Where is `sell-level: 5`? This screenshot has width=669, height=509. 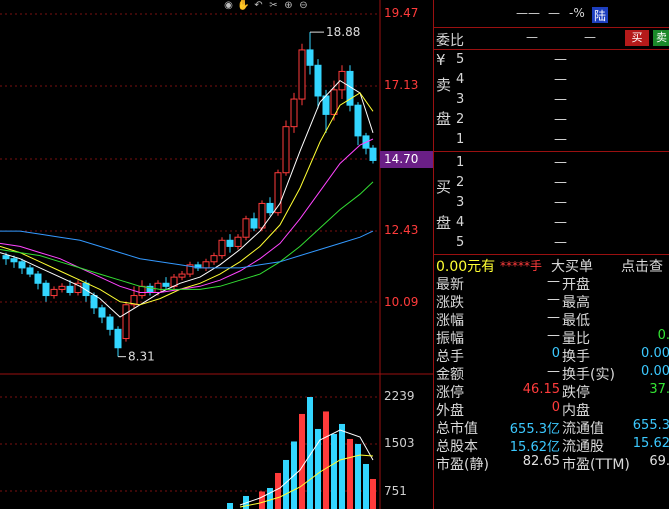
sell-level: 5 is located at coordinates (460, 59).